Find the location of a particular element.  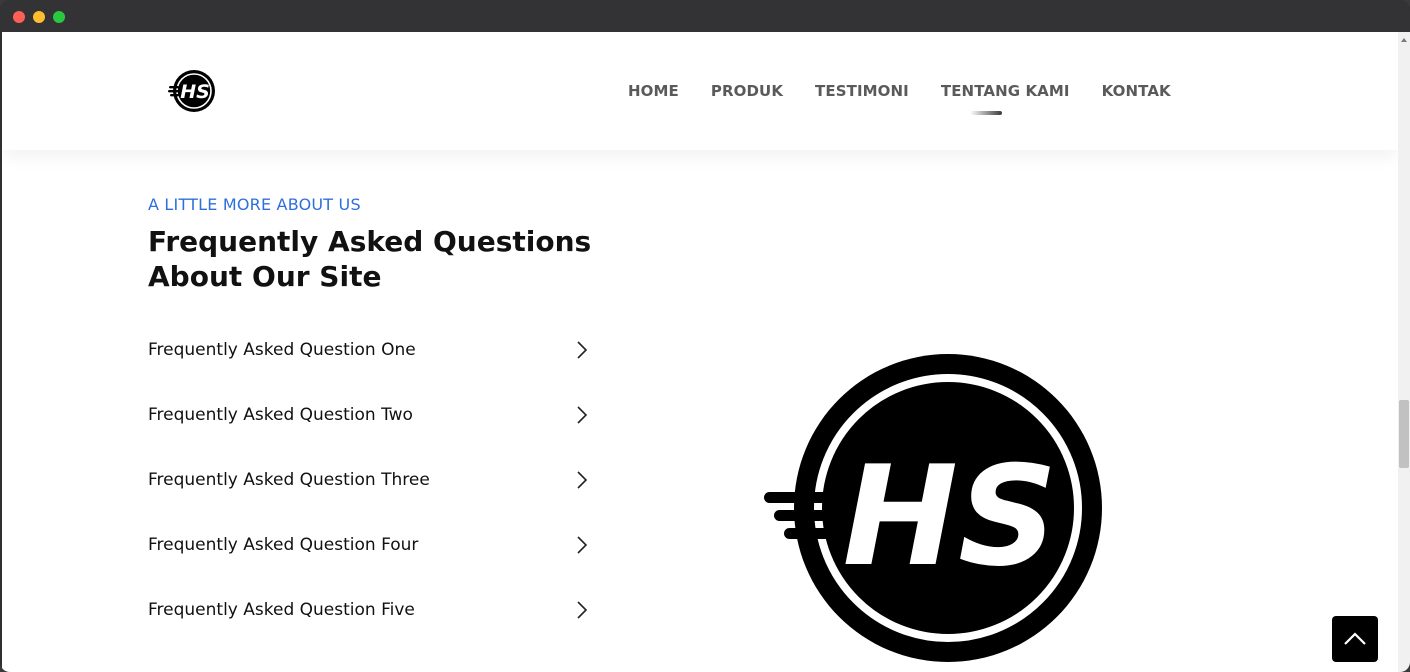

page-scrollbar is located at coordinates (1404, 352).